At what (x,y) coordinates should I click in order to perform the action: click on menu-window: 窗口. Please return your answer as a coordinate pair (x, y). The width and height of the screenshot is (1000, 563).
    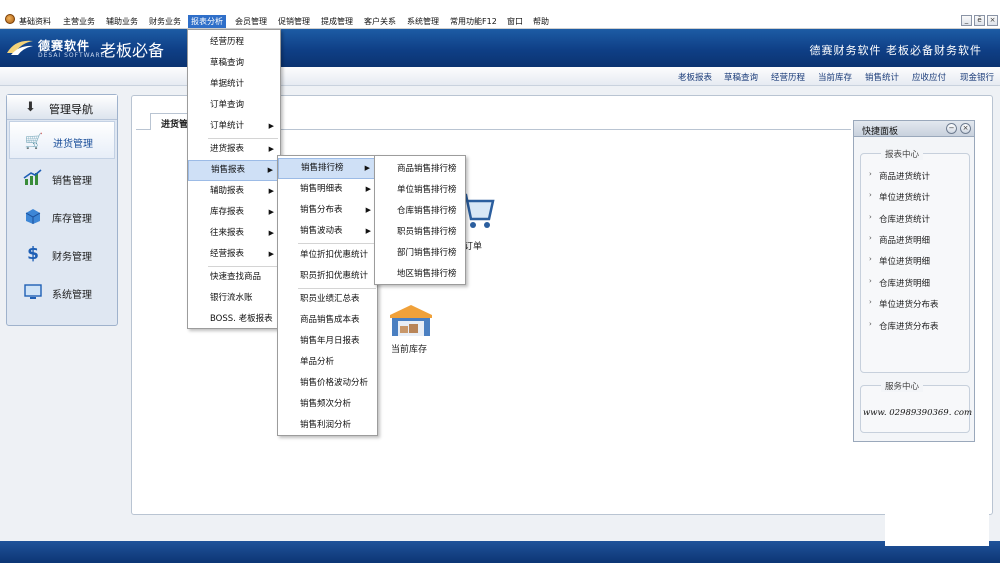
    Looking at the image, I should click on (515, 21).